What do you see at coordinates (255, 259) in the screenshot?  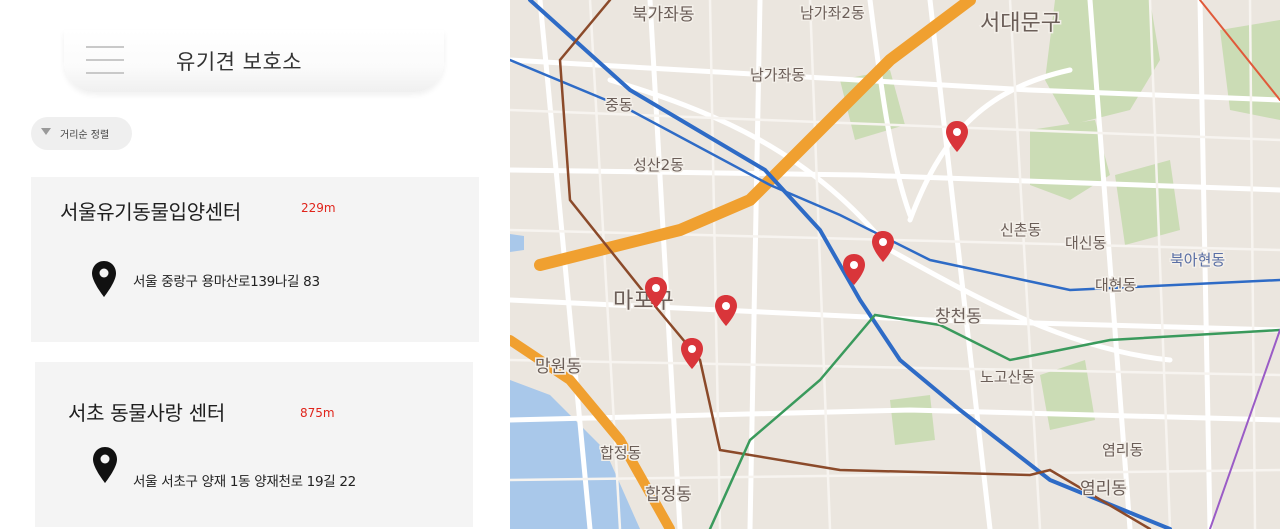 I see `shelter-card: 서울유기동물입양센터 229m 서울 중랑구 용마산로139나길 83` at bounding box center [255, 259].